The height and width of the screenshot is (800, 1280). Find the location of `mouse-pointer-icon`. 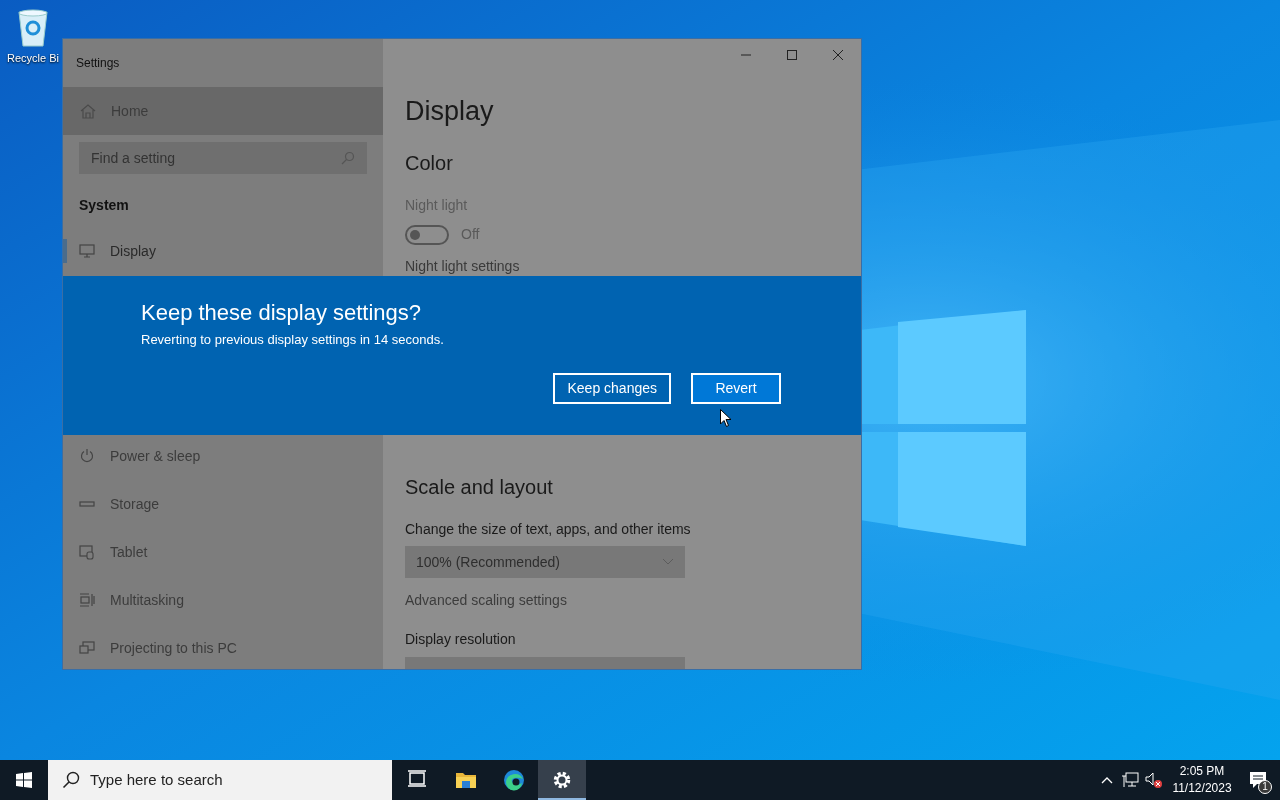

mouse-pointer-icon is located at coordinates (726, 418).